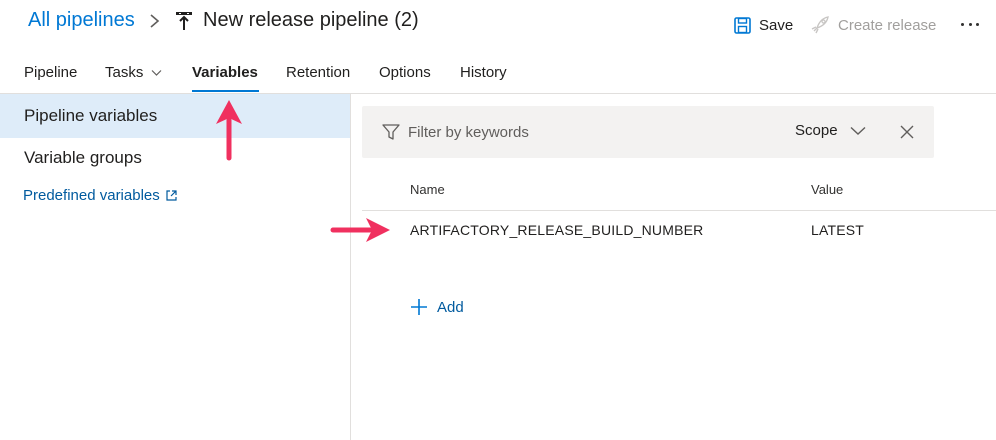 This screenshot has width=996, height=440. I want to click on more-actions-button, so click(970, 24).